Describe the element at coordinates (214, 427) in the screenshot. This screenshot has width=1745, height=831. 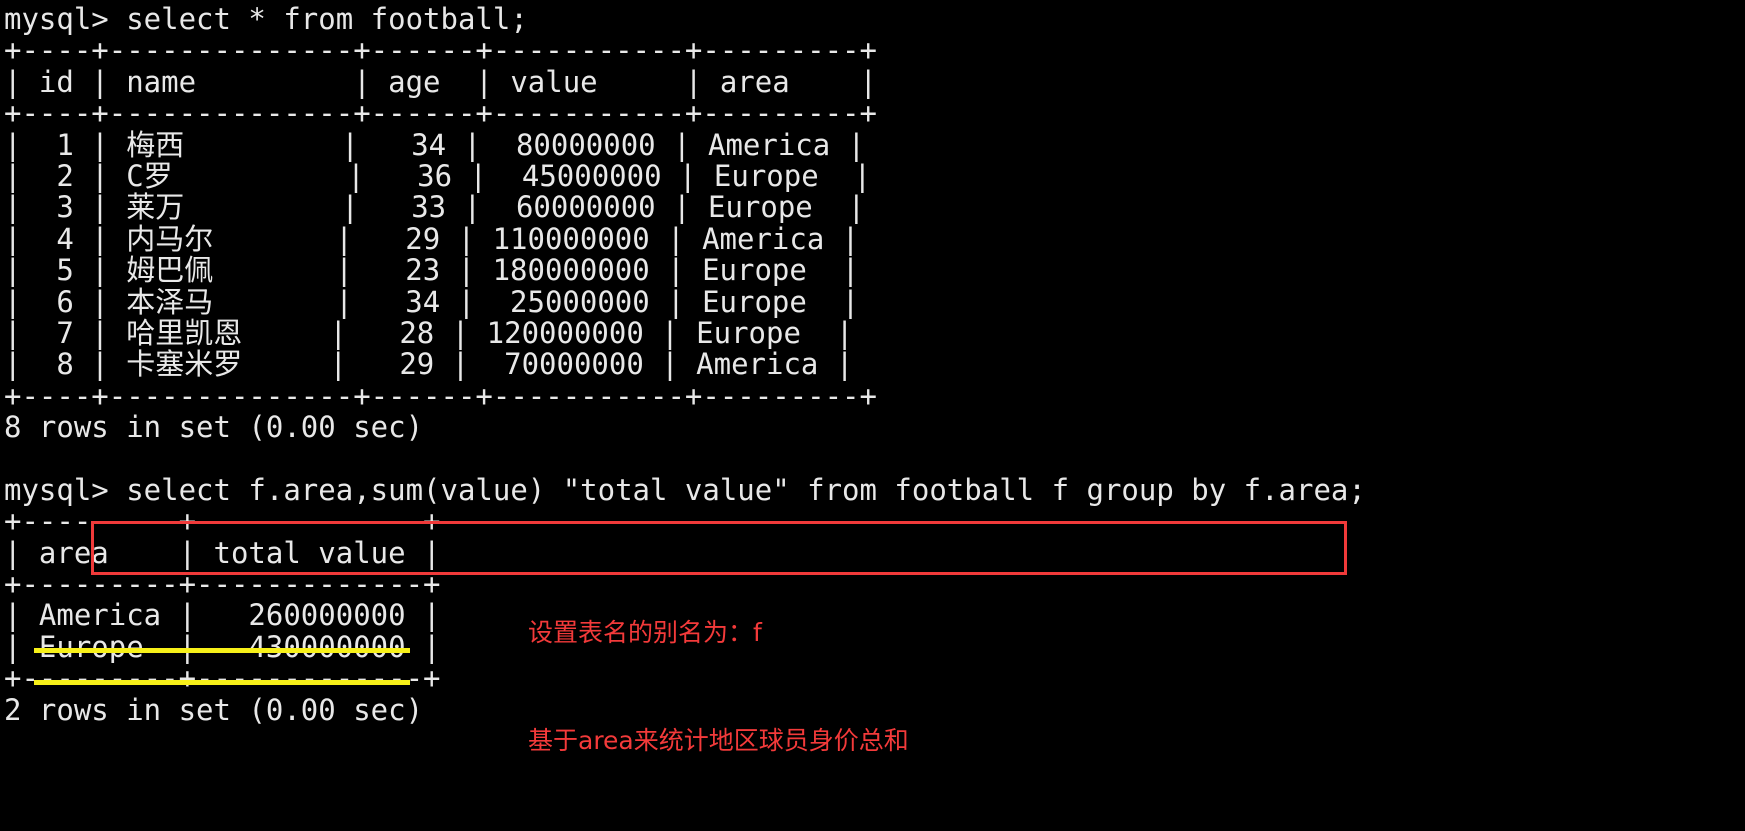
I see `table1-status-line: 8 rows in set (0.00 sec)` at that location.